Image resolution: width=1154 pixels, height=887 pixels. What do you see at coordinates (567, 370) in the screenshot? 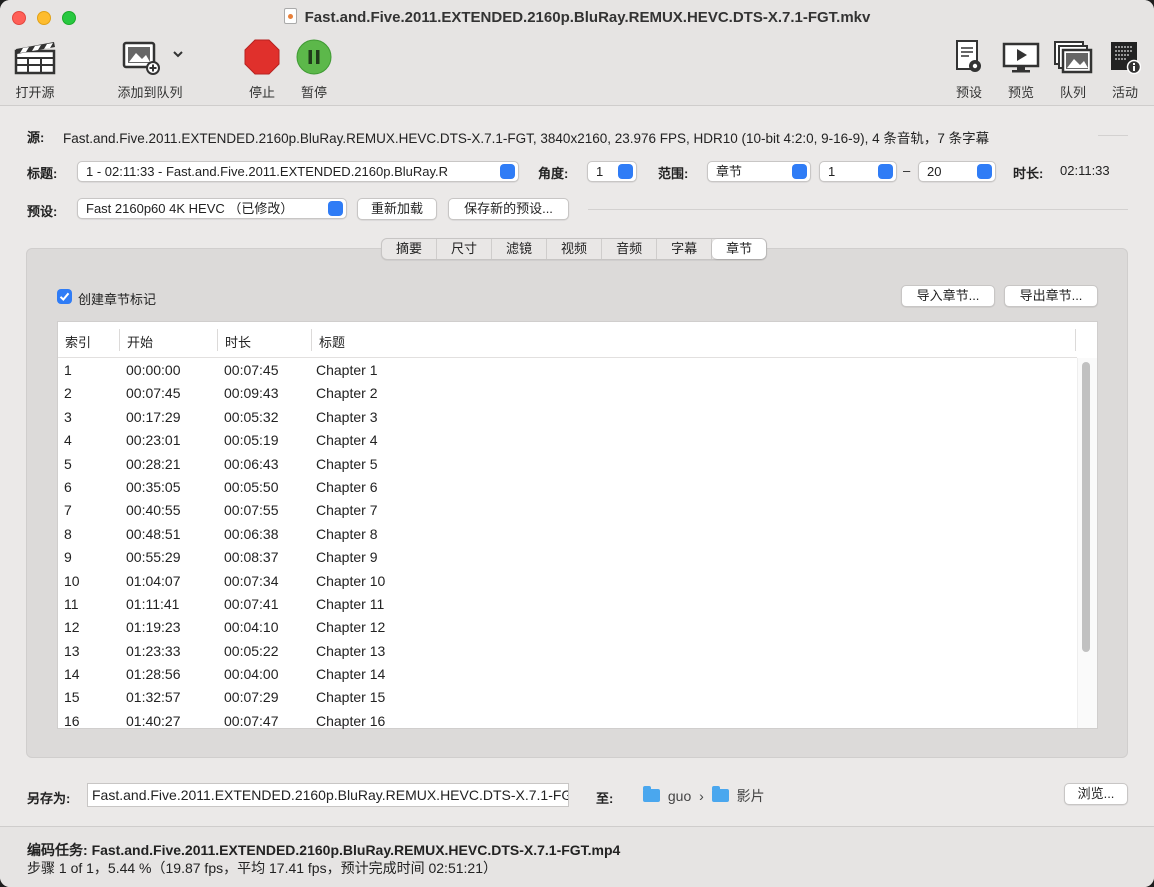
I see `table-row: 1 00:00:00 00:07:45 Chapter 1` at bounding box center [567, 370].